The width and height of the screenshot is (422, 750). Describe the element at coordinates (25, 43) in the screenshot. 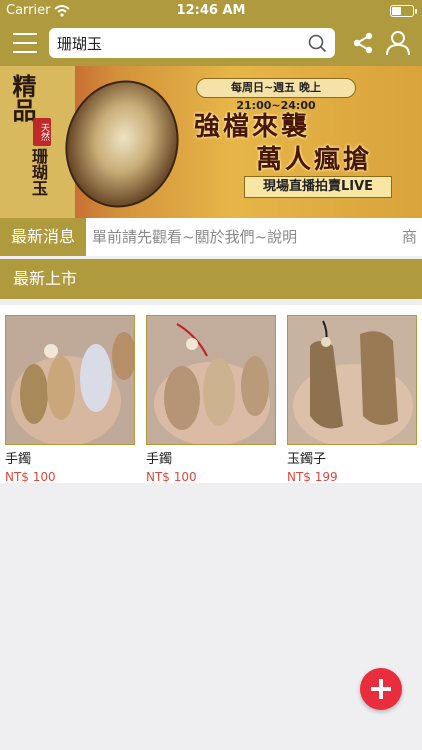

I see `menu-icon` at that location.